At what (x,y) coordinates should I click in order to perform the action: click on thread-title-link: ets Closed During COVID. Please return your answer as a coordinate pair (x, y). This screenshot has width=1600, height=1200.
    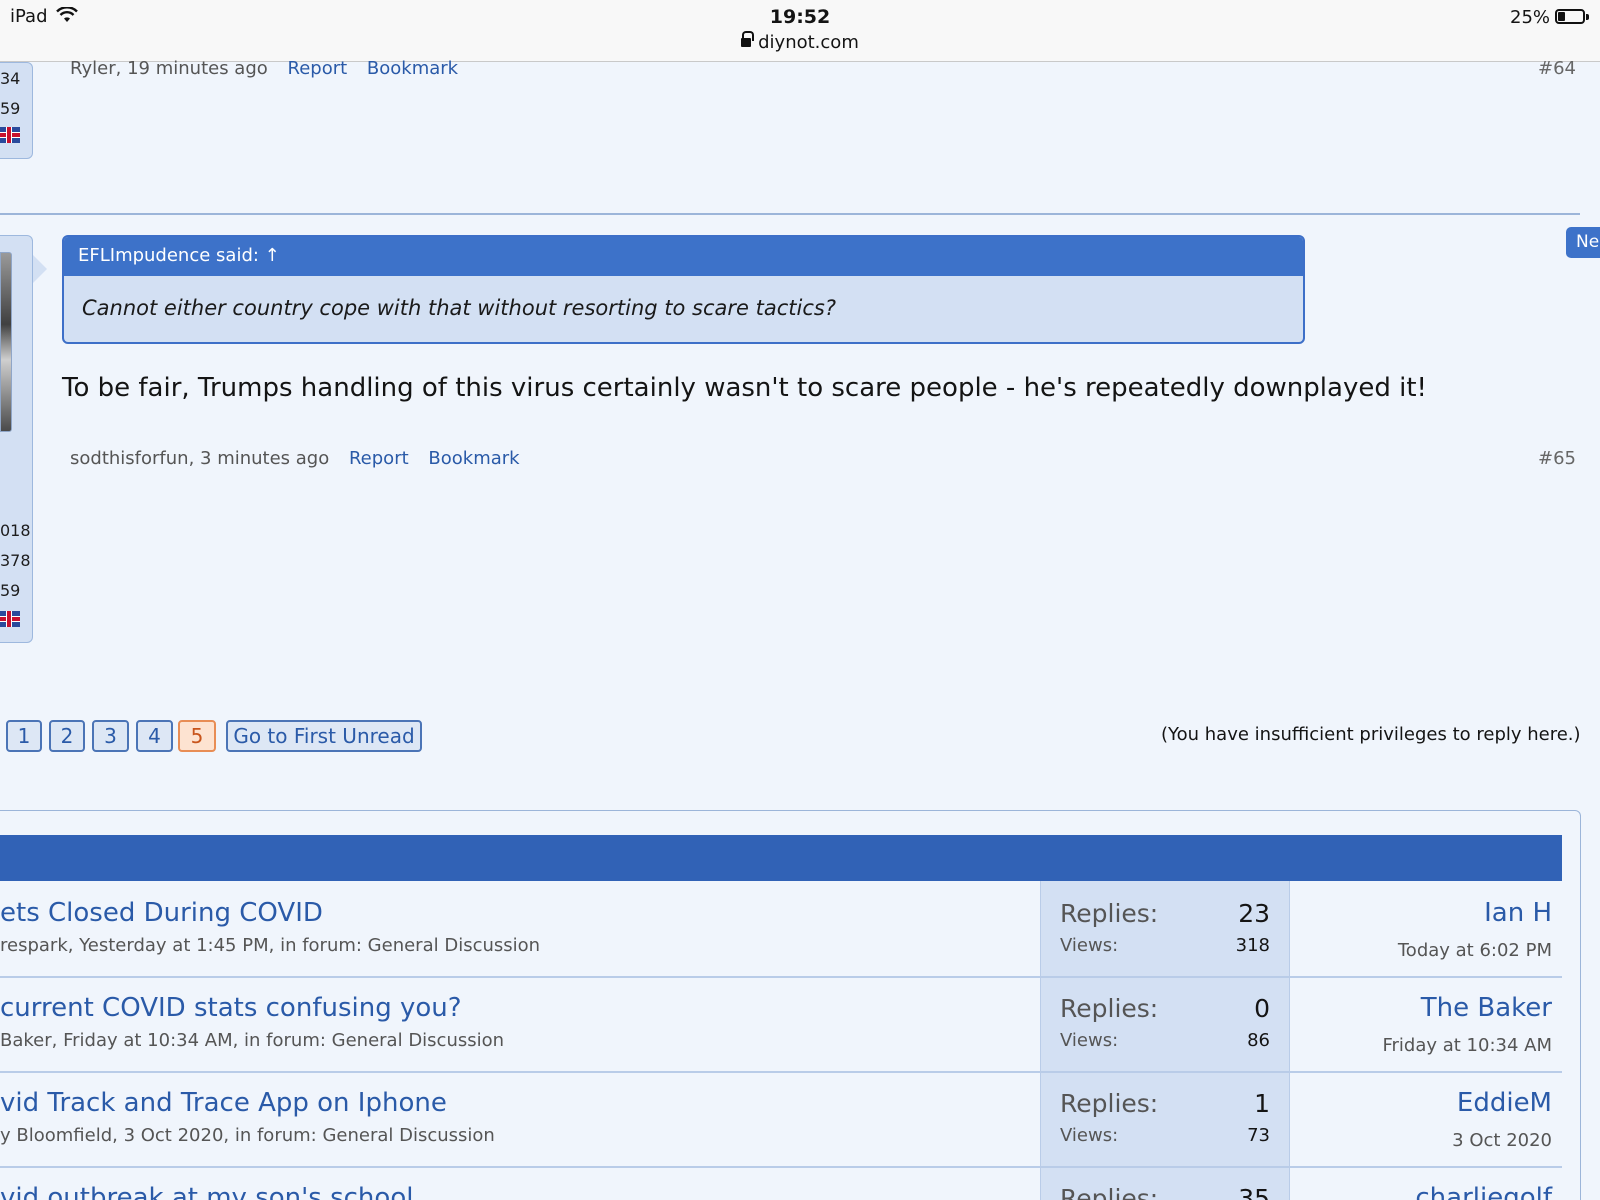
    Looking at the image, I should click on (161, 913).